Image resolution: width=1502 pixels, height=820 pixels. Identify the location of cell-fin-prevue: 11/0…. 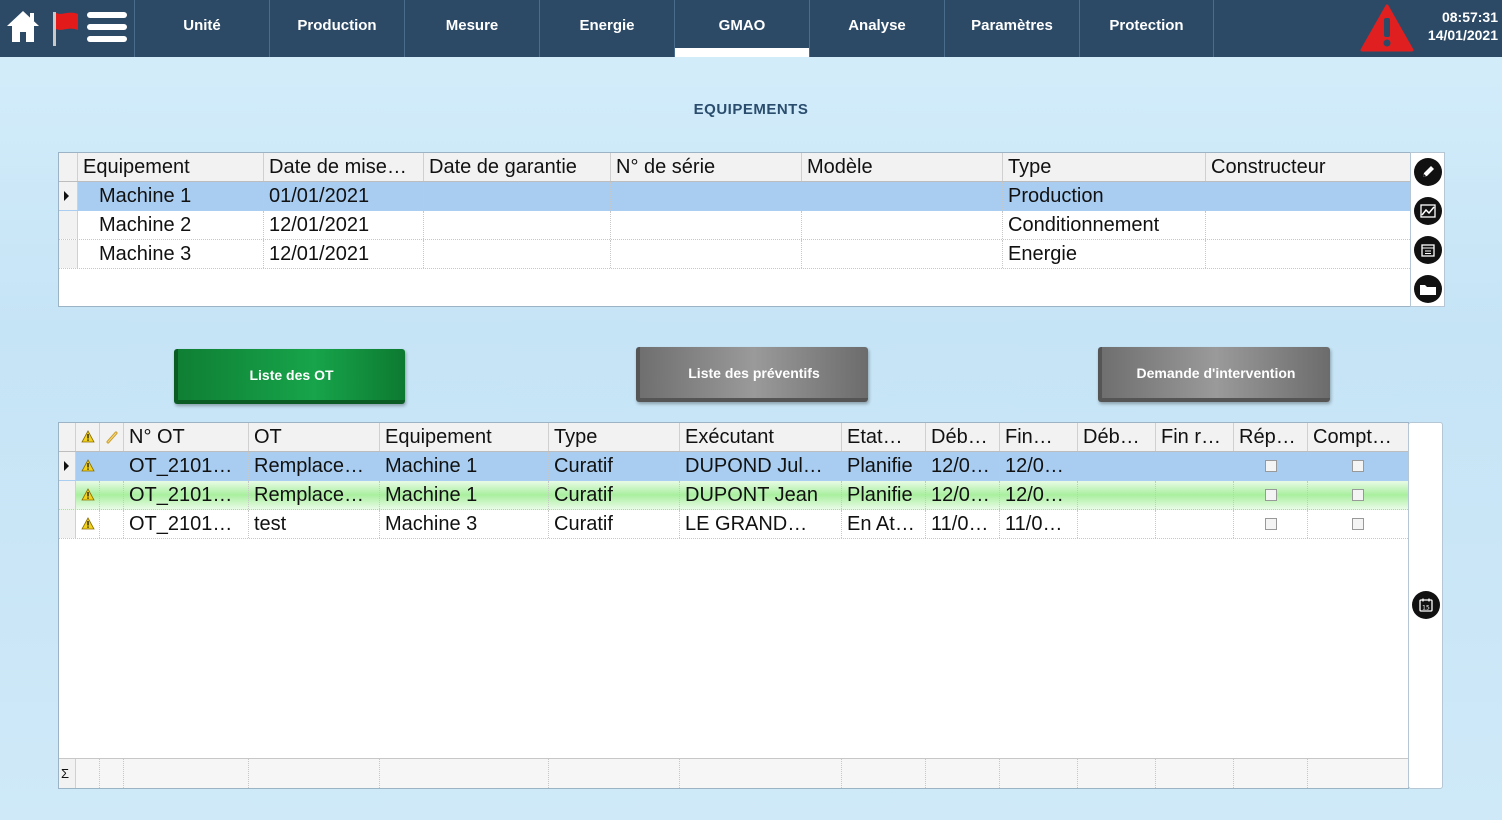
(1039, 524).